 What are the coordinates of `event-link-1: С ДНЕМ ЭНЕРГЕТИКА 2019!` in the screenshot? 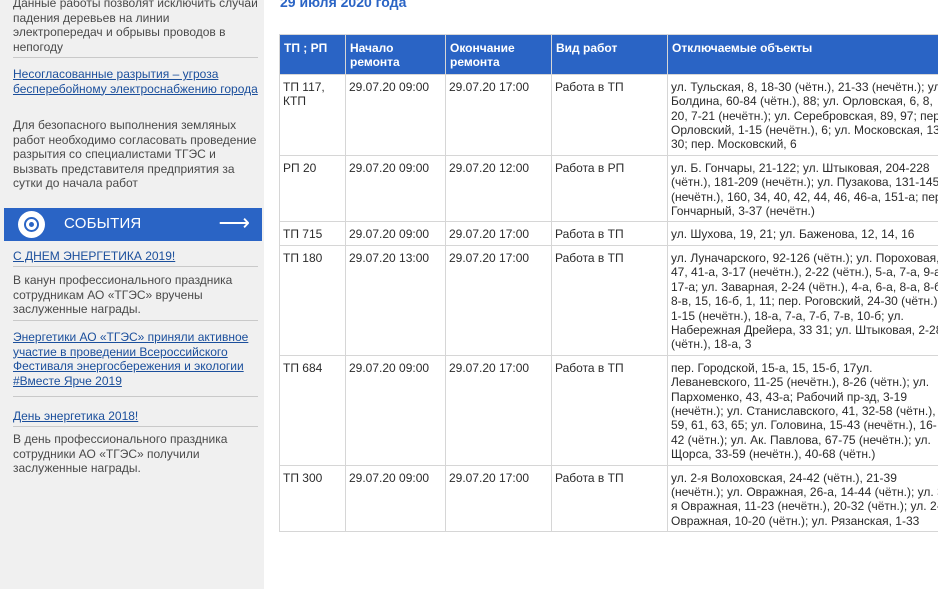 It's located at (135, 256).